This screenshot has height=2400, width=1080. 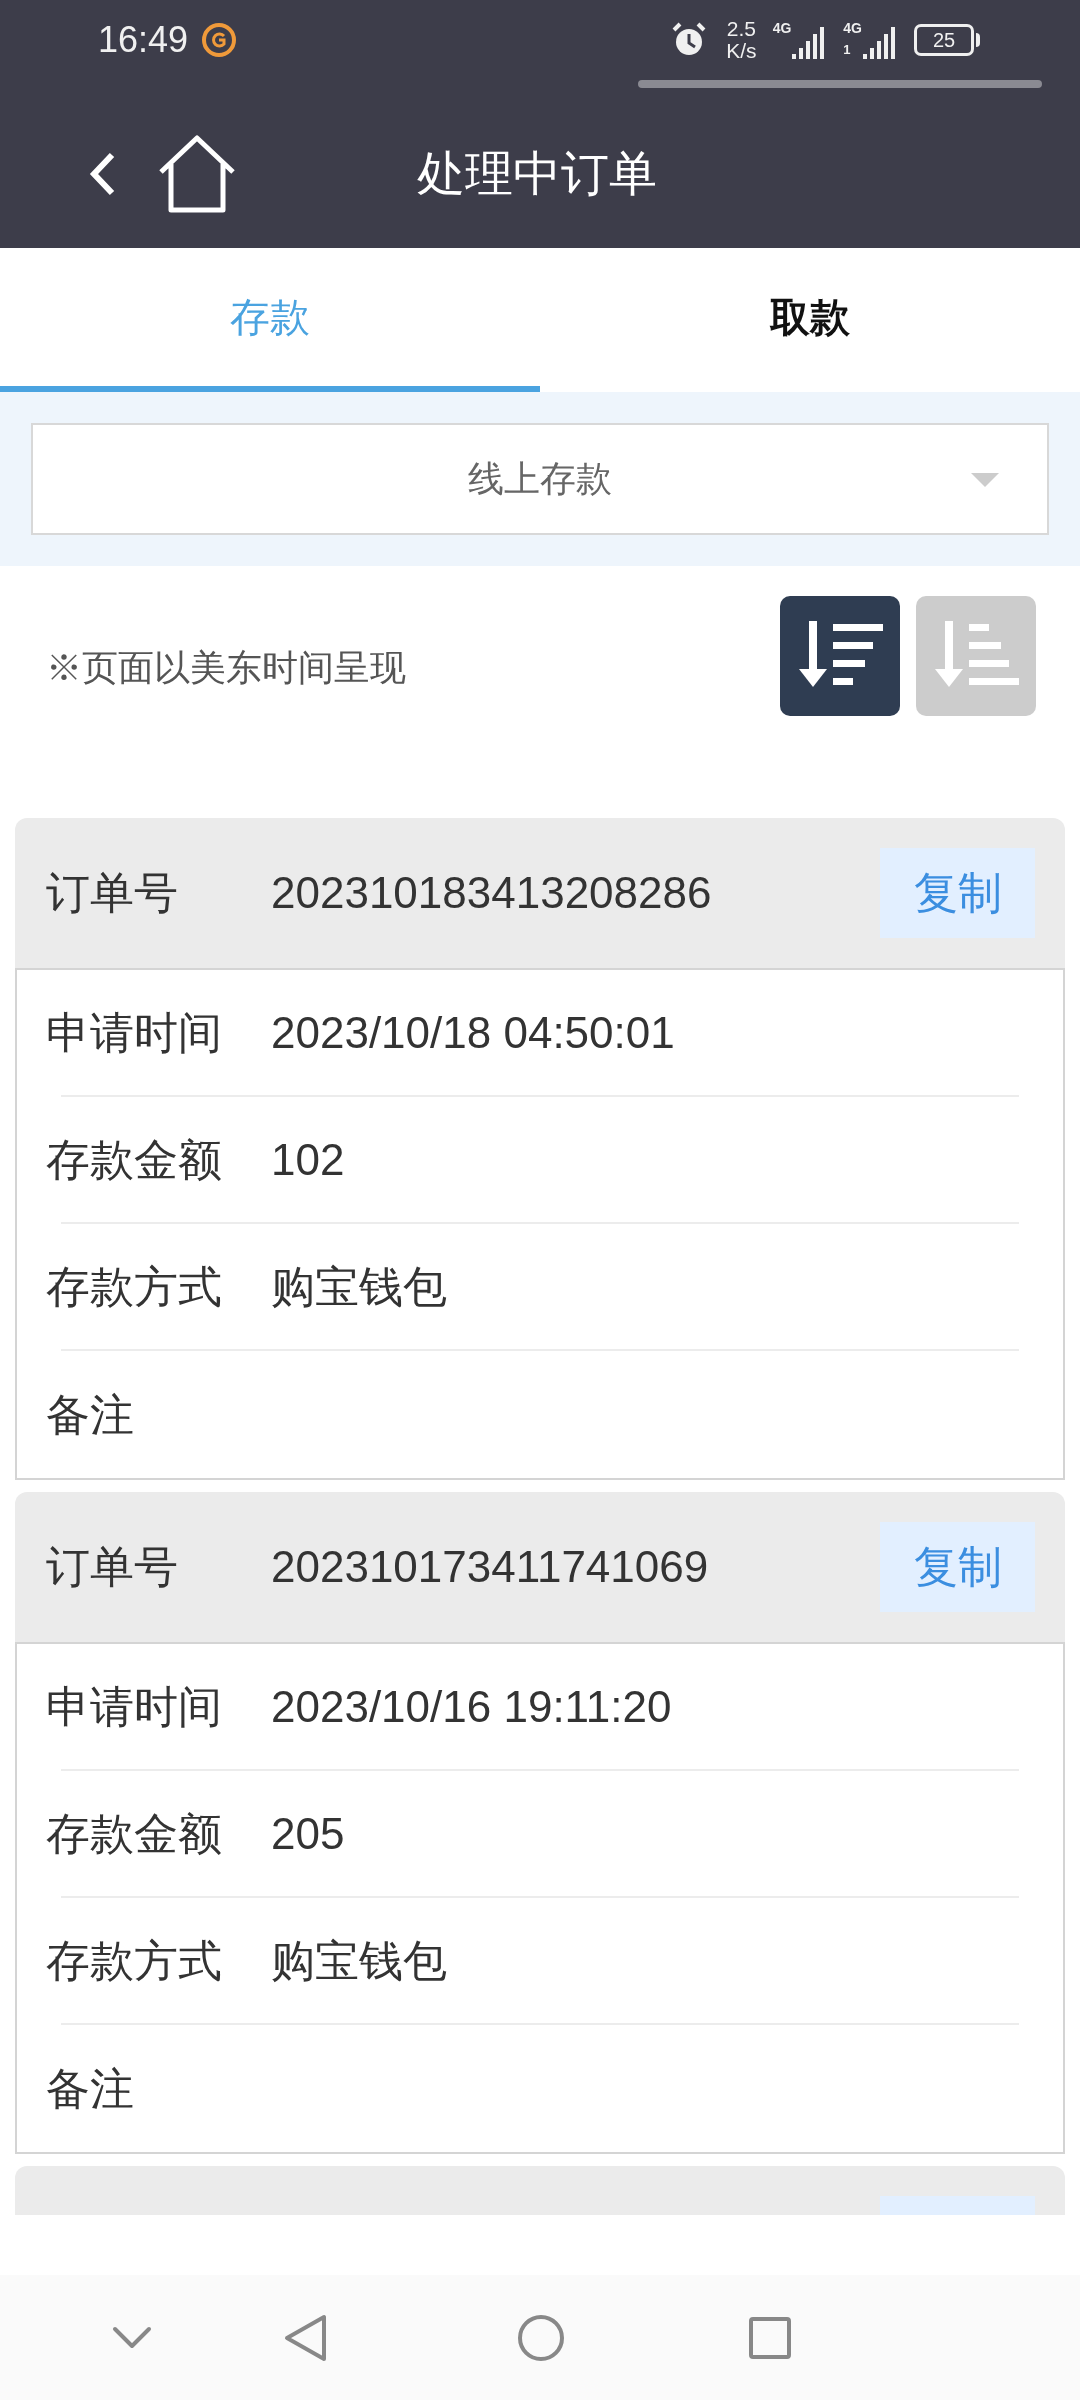 What do you see at coordinates (537, 174) in the screenshot?
I see `page-title: 处理中订单` at bounding box center [537, 174].